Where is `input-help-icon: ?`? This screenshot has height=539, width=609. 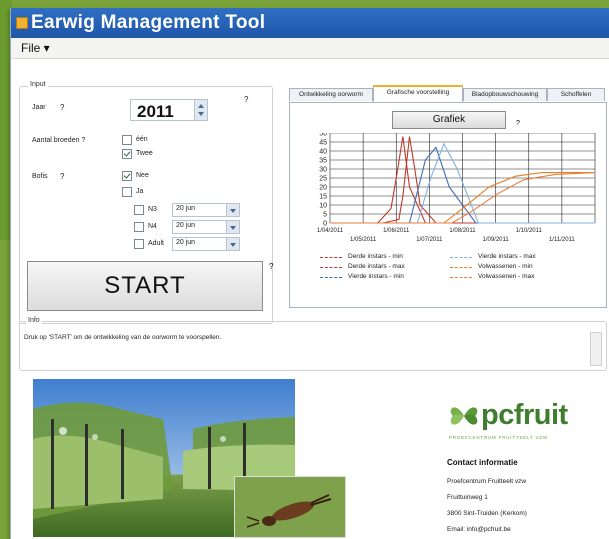 input-help-icon: ? is located at coordinates (246, 99).